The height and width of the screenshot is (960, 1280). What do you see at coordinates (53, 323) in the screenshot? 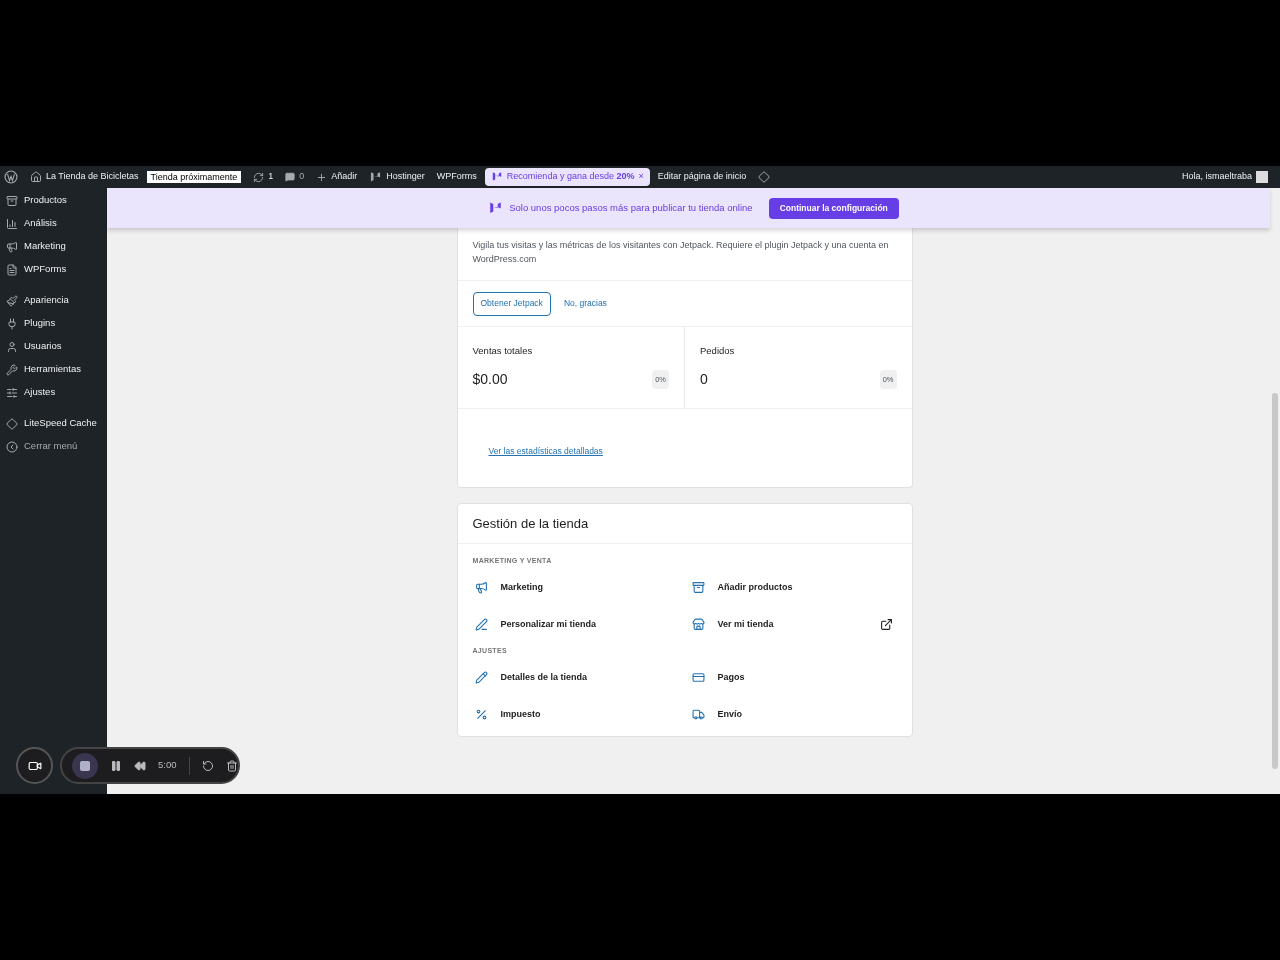
I see `sidebar-item: Plugins` at bounding box center [53, 323].